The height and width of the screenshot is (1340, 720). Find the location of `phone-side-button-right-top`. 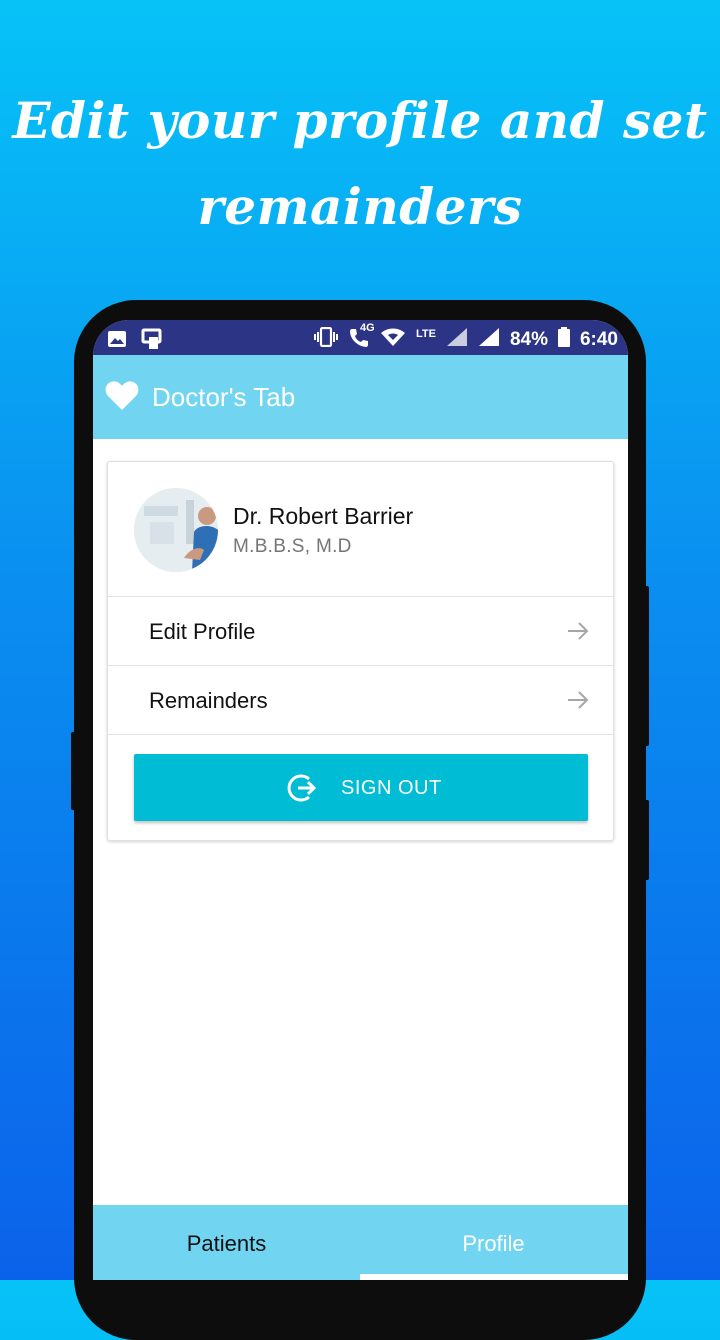

phone-side-button-right-top is located at coordinates (646, 666).